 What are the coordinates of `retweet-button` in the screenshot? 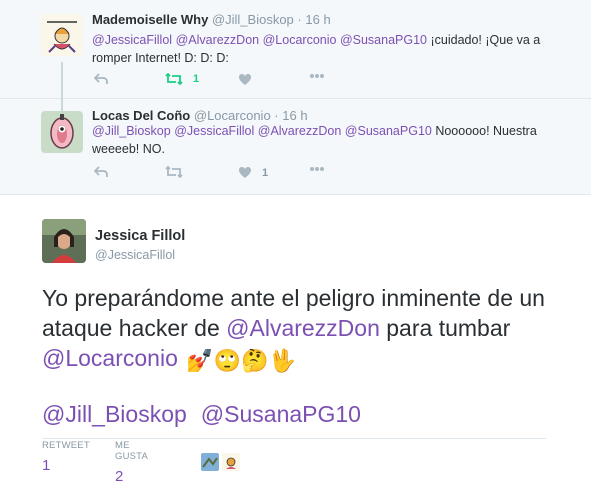 It's located at (179, 172).